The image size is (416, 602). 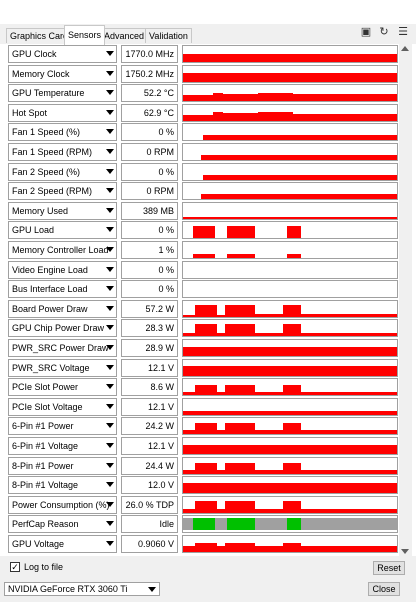 I want to click on sensor-name: PWR_SRC Voltage, so click(x=51, y=368).